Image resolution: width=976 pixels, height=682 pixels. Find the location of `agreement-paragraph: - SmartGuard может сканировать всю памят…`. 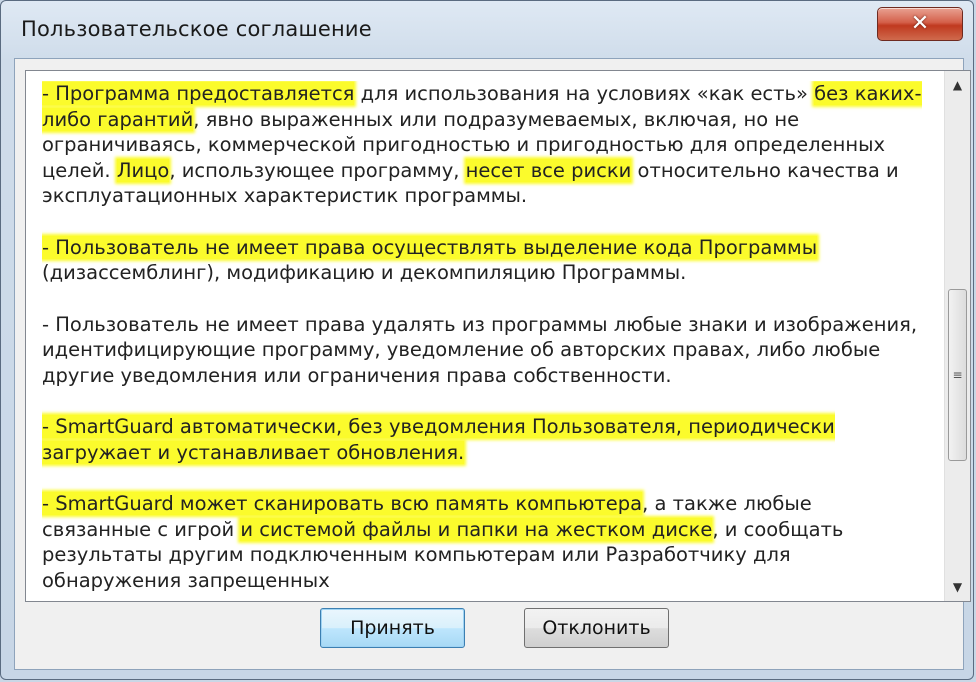

agreement-paragraph: - SmartGuard может сканировать всю памят… is located at coordinates (482, 541).